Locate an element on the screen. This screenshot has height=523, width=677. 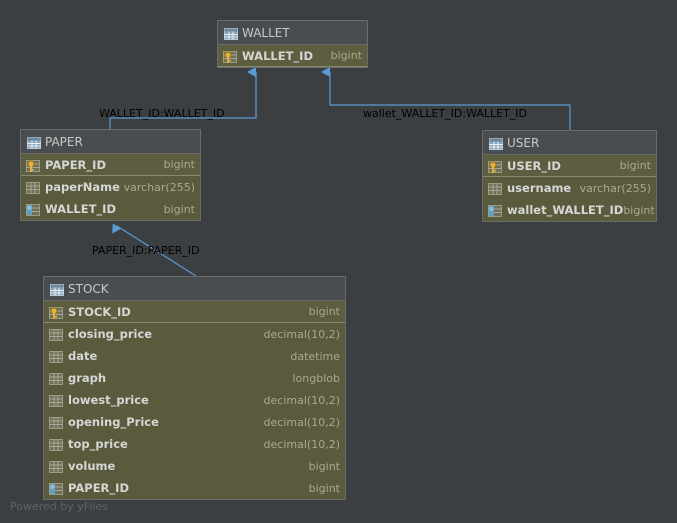
column-name: top_price is located at coordinates (98, 444).